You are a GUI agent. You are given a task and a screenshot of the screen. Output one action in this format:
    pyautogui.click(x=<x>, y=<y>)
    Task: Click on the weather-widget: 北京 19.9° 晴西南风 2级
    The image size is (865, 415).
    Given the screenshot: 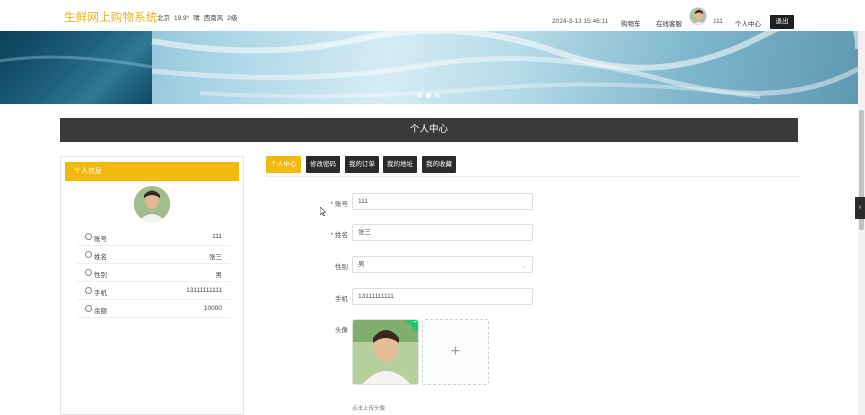 What is the action you would take?
    pyautogui.click(x=199, y=17)
    